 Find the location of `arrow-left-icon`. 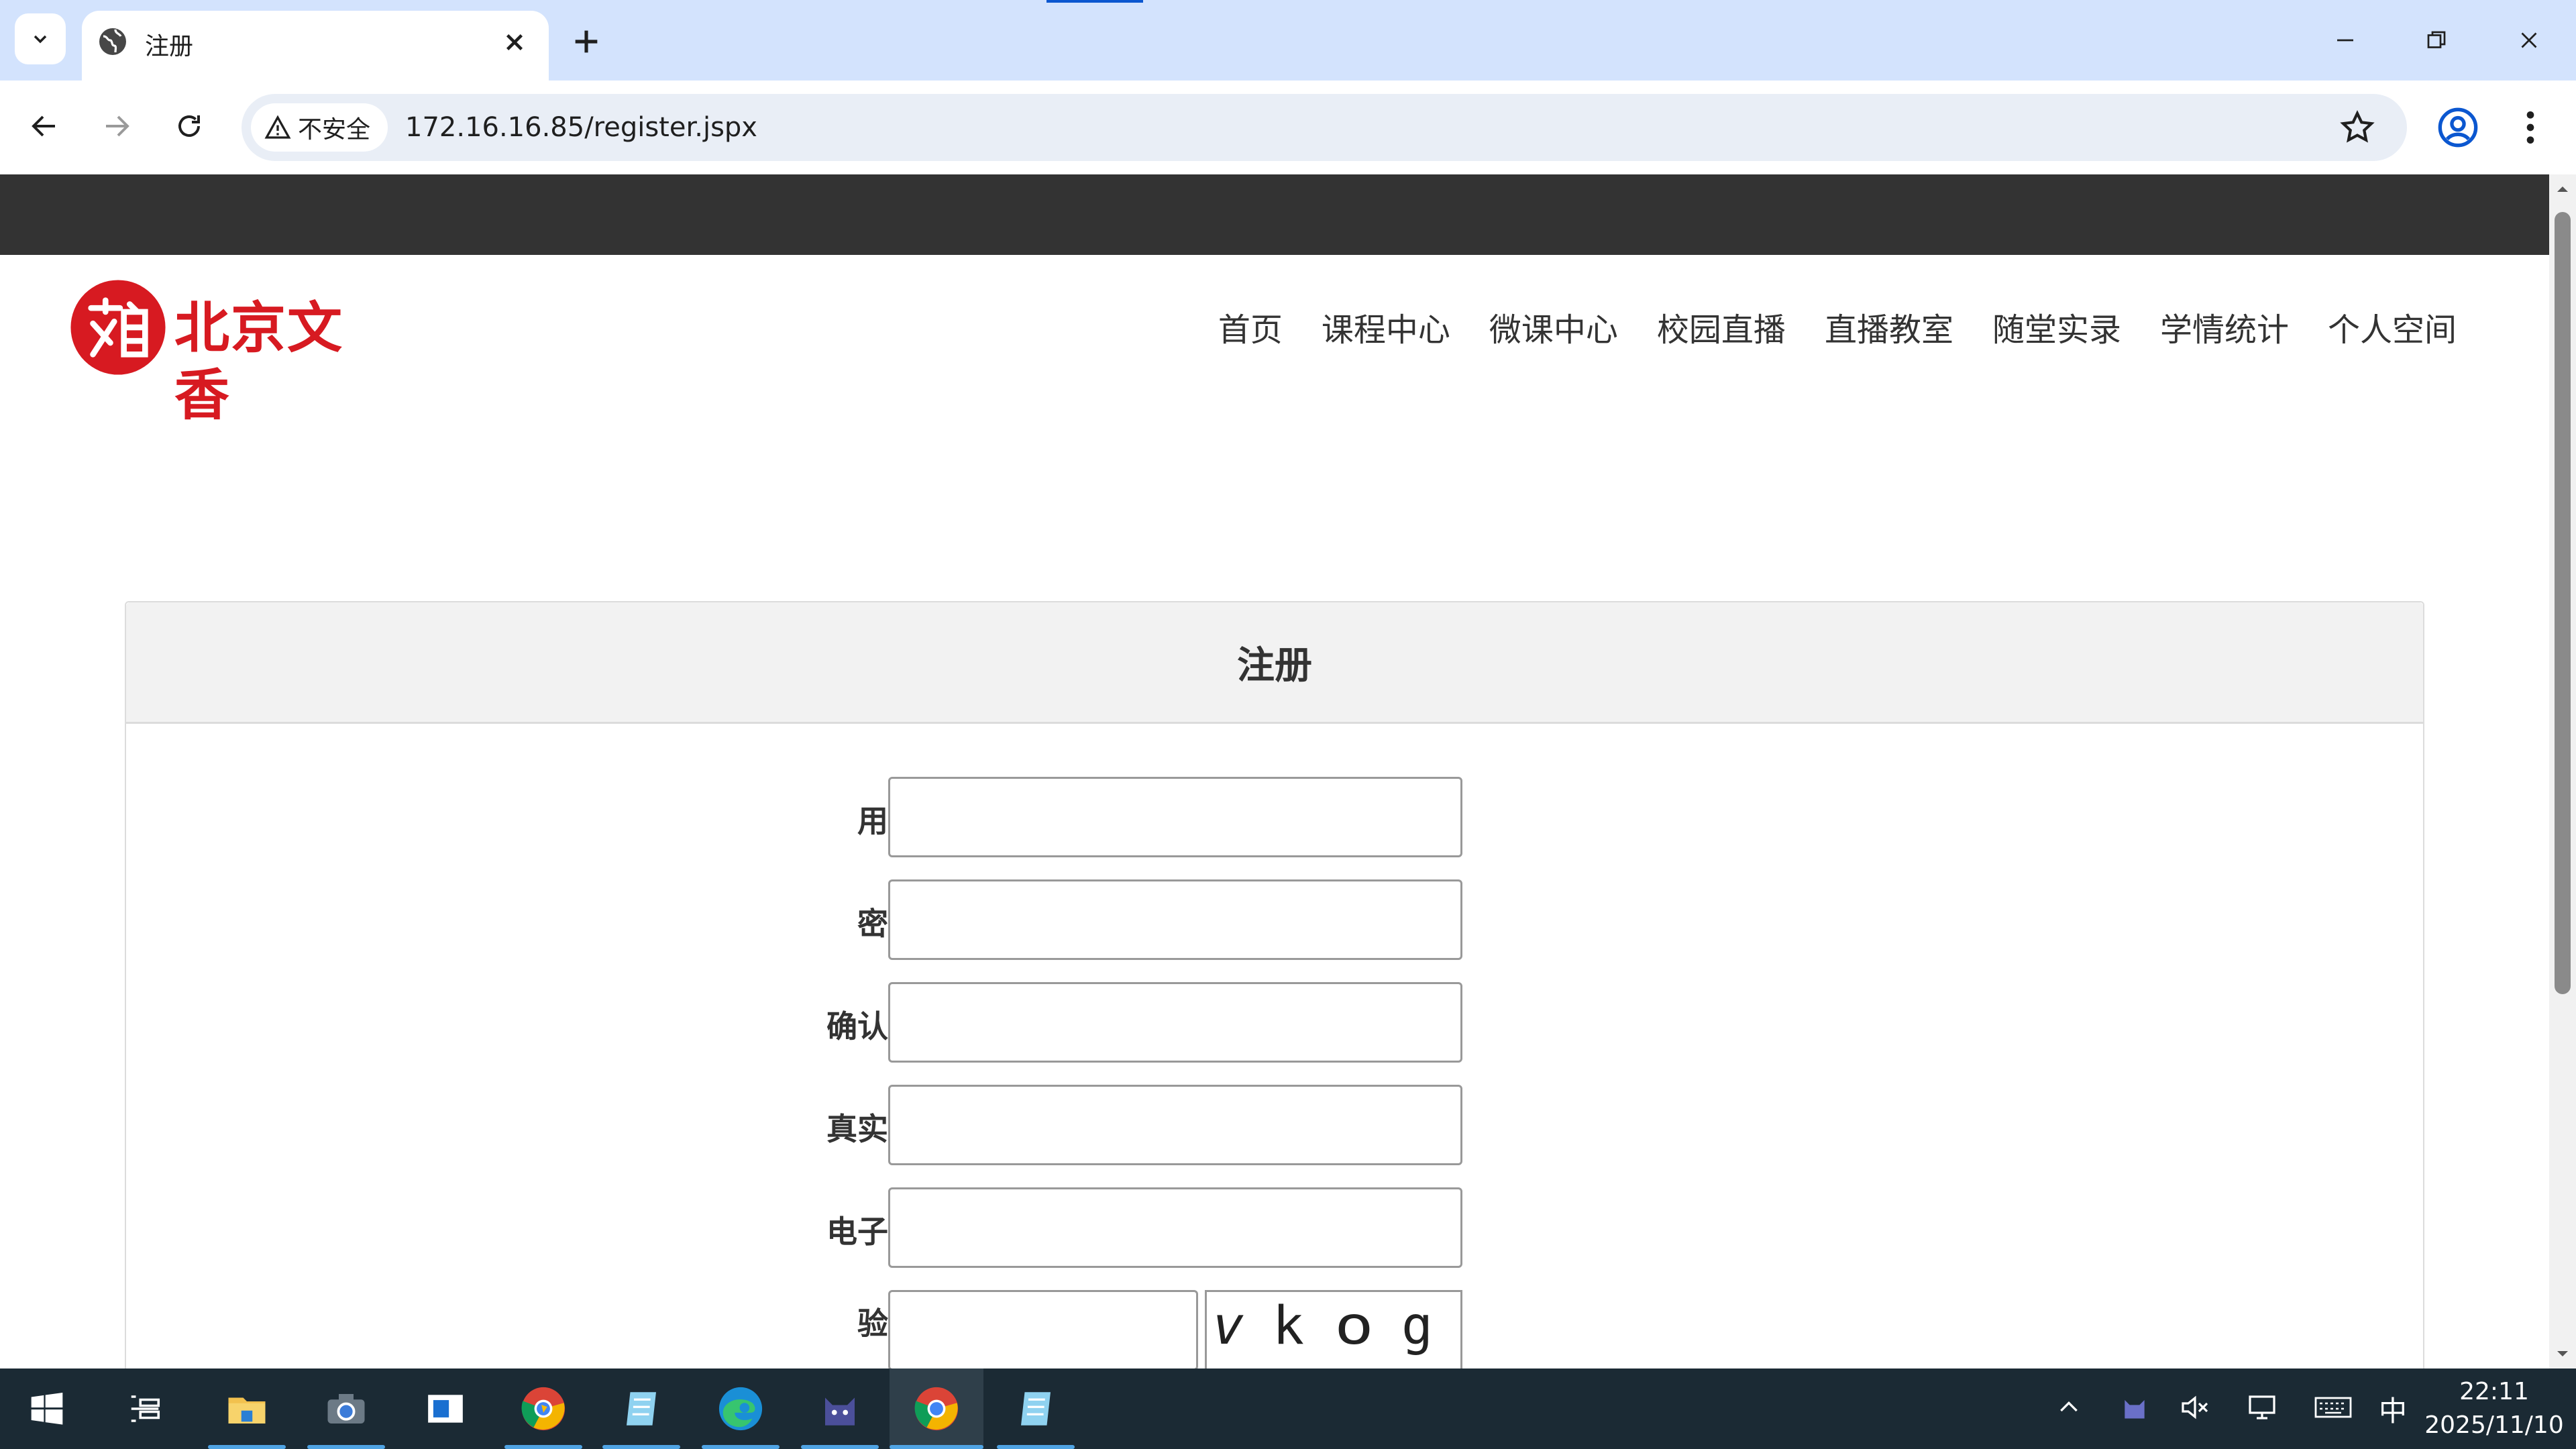

arrow-left-icon is located at coordinates (43, 126).